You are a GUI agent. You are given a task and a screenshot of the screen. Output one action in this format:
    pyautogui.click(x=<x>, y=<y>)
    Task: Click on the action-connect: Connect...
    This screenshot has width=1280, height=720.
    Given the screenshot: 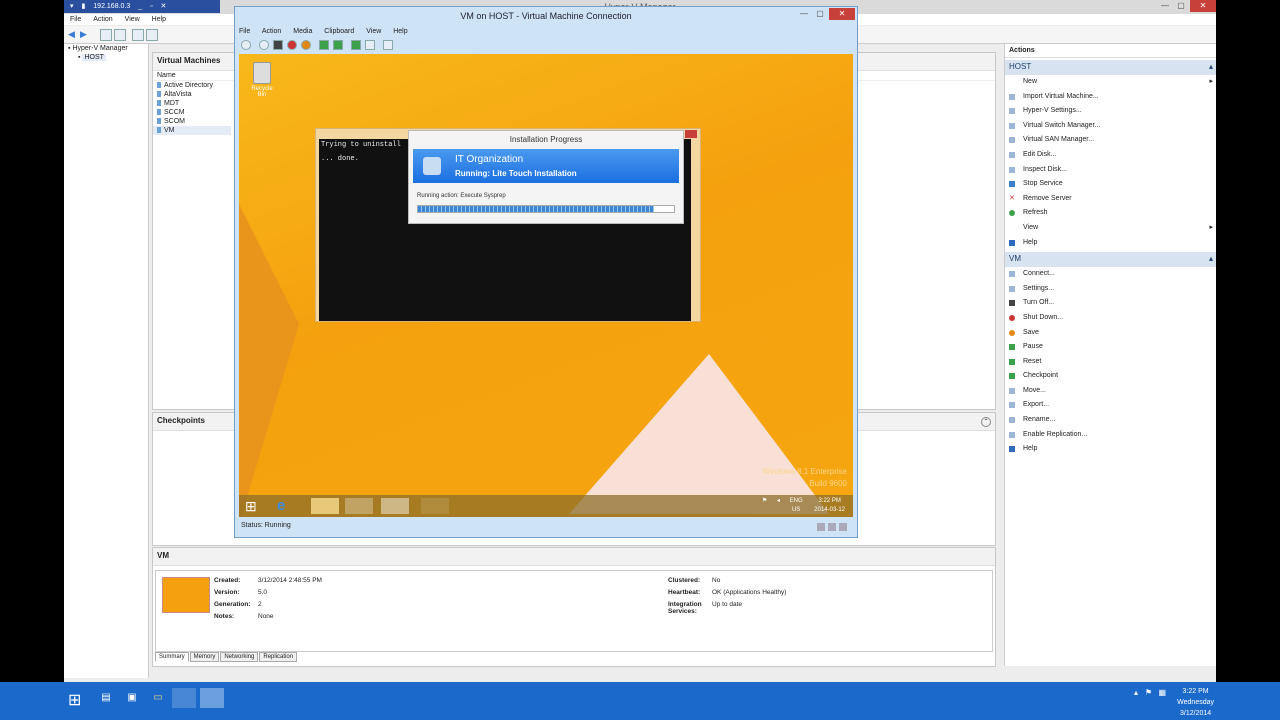 What is the action you would take?
    pyautogui.click(x=1110, y=274)
    